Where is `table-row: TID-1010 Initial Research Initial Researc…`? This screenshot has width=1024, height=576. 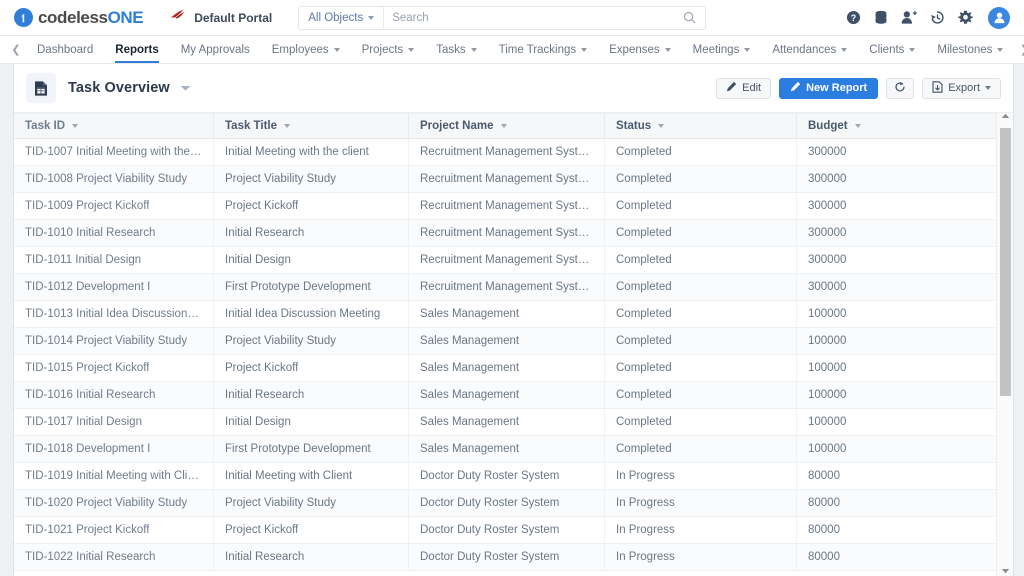 table-row: TID-1010 Initial Research Initial Researc… is located at coordinates (505, 233).